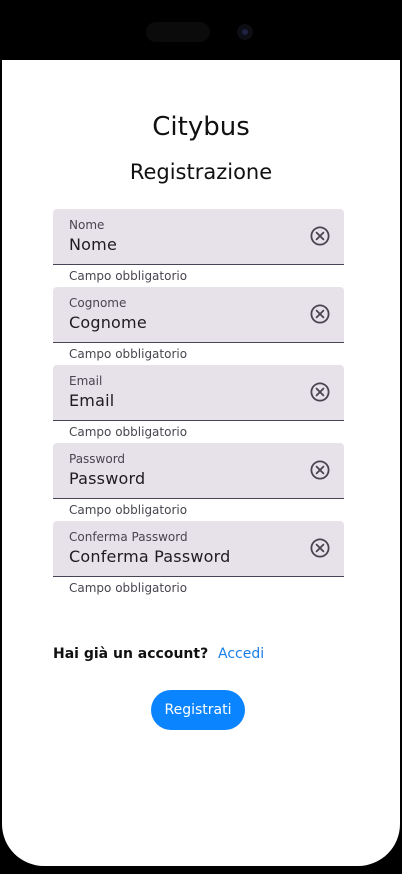  What do you see at coordinates (128, 354) in the screenshot?
I see `last-name-helper: Campo obbligatorio` at bounding box center [128, 354].